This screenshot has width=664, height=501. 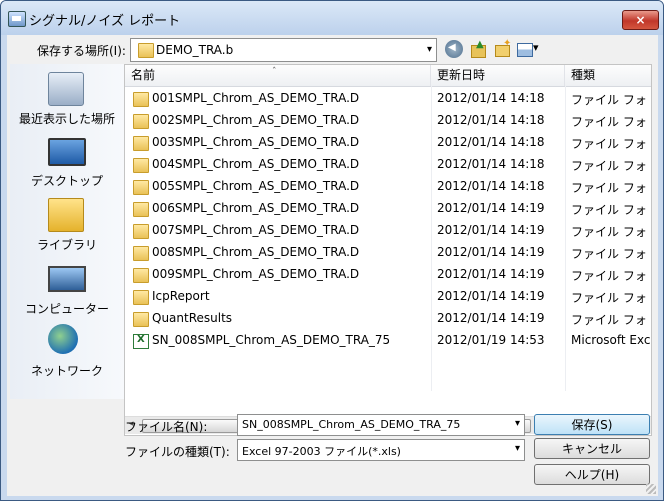 What do you see at coordinates (608, 75) in the screenshot?
I see `column-header-type: 種類` at bounding box center [608, 75].